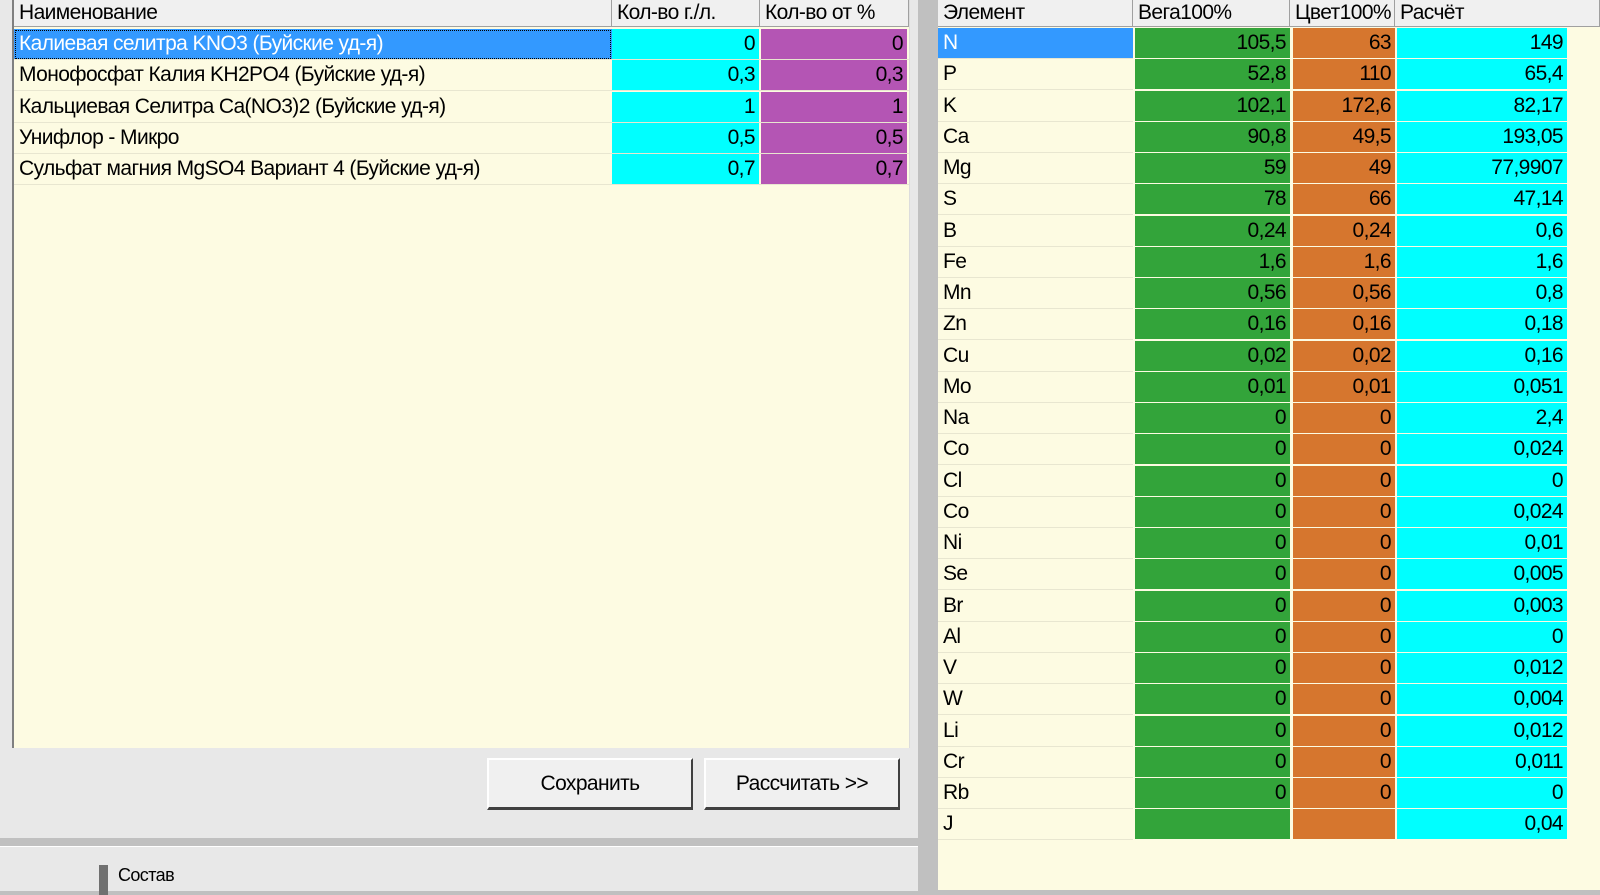 This screenshot has height=895, width=1600. What do you see at coordinates (1212, 293) in the screenshot?
I see `vega-cell: 0,56` at bounding box center [1212, 293].